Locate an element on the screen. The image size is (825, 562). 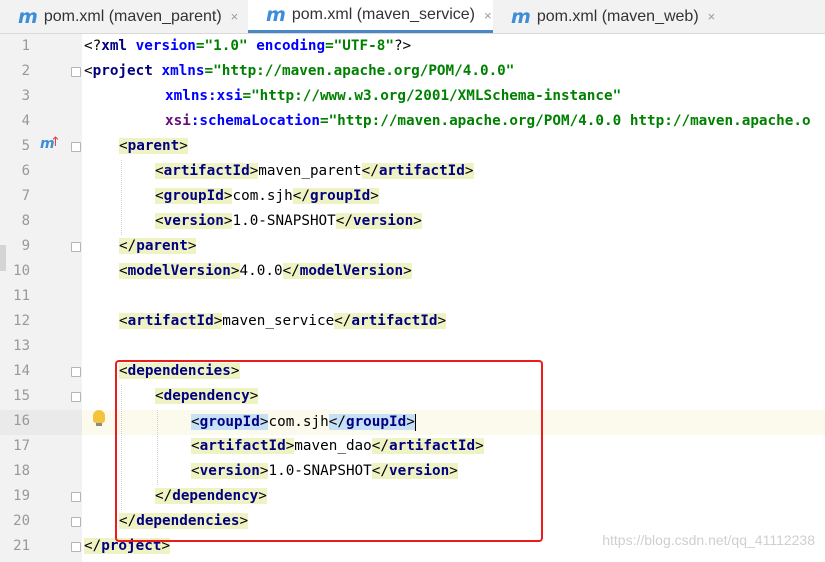
line-number: 12 is located at coordinates (21, 321).